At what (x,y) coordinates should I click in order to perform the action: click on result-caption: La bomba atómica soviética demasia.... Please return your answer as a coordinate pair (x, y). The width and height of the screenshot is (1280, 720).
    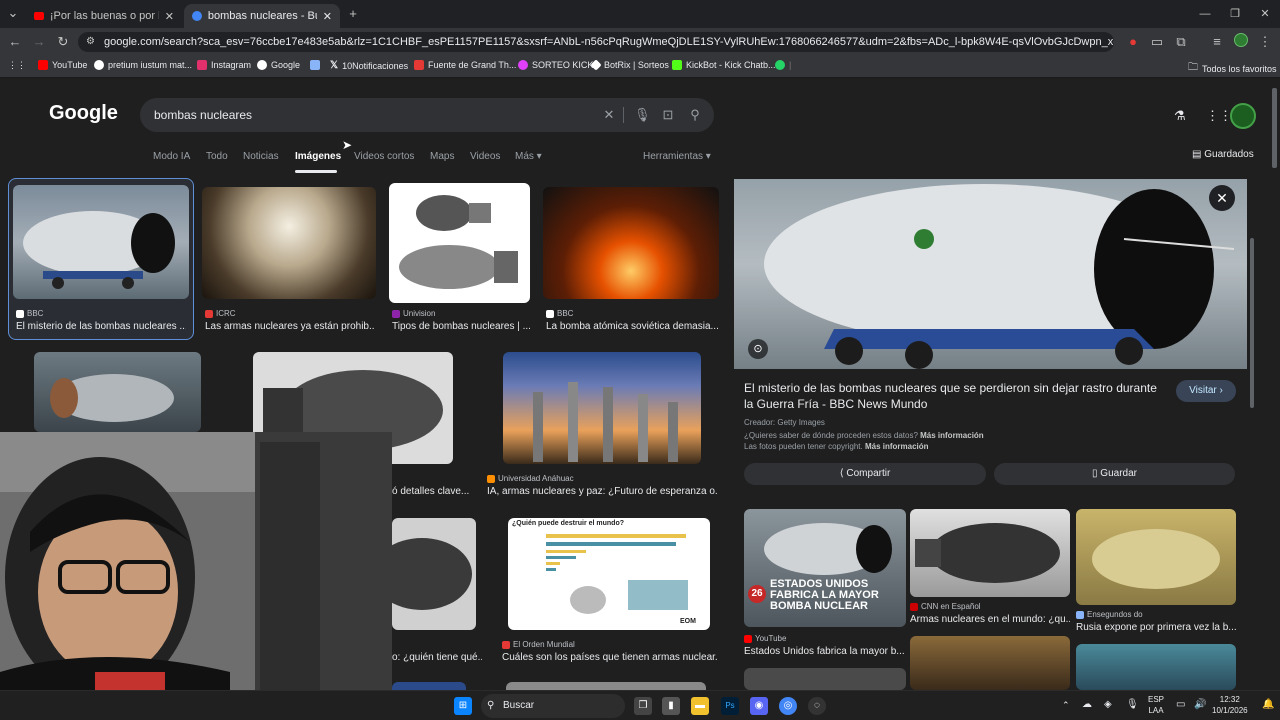
    Looking at the image, I should click on (632, 326).